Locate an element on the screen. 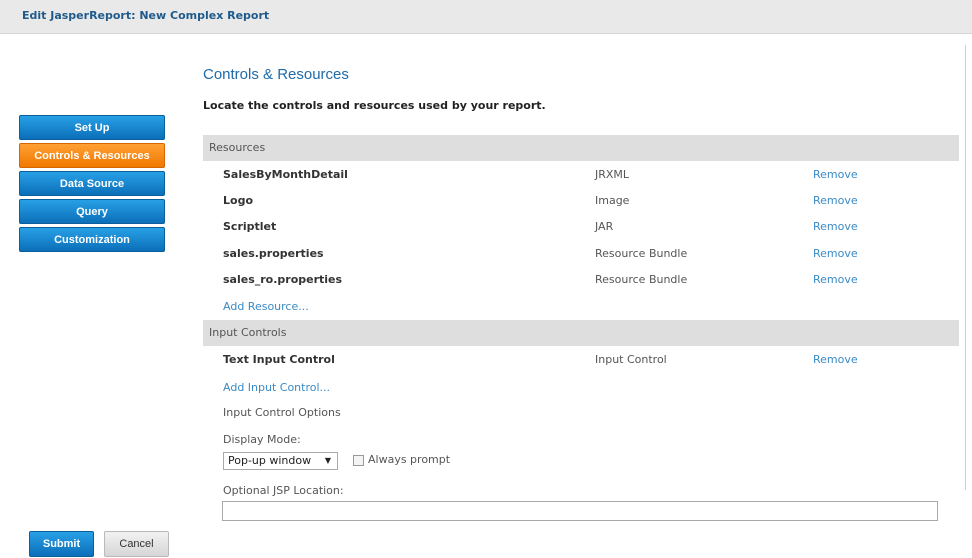 The height and width of the screenshot is (558, 972). display-mode-select: Pop-up window ▼ is located at coordinates (280, 461).